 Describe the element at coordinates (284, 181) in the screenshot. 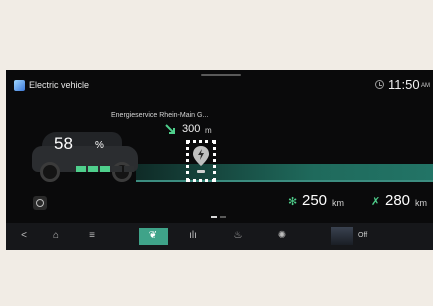

I see `route-line` at that location.